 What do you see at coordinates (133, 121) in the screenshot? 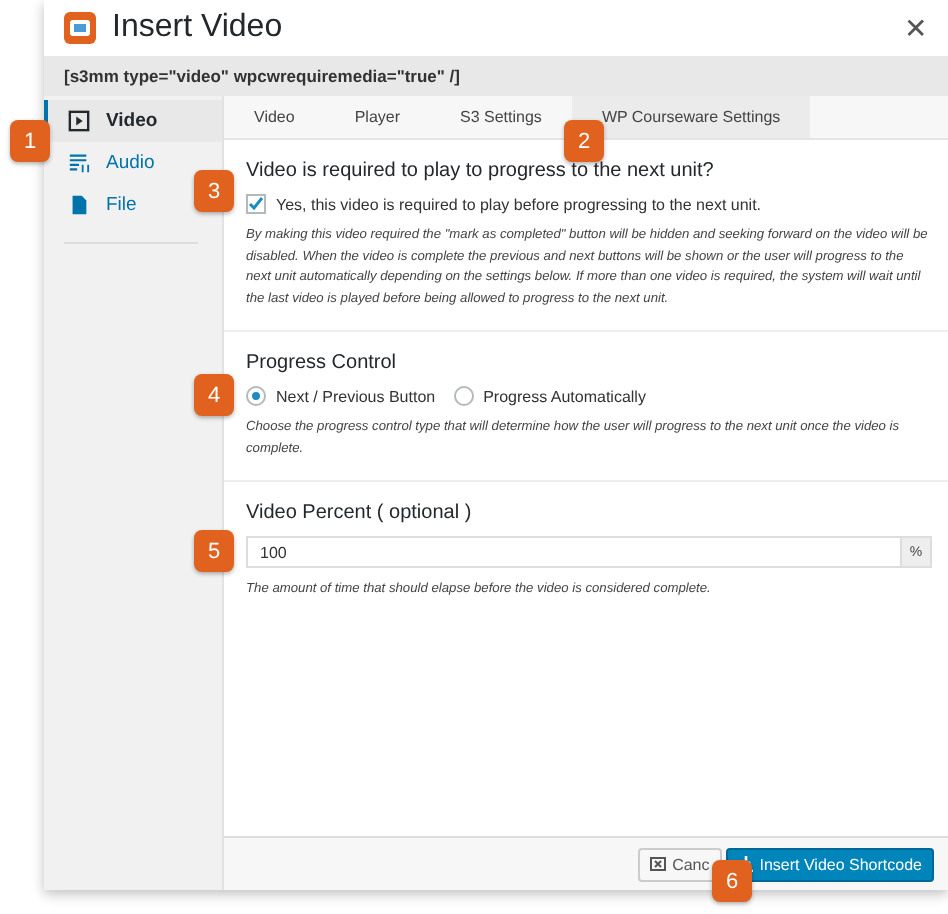
I see `sidebar-item: Video` at bounding box center [133, 121].